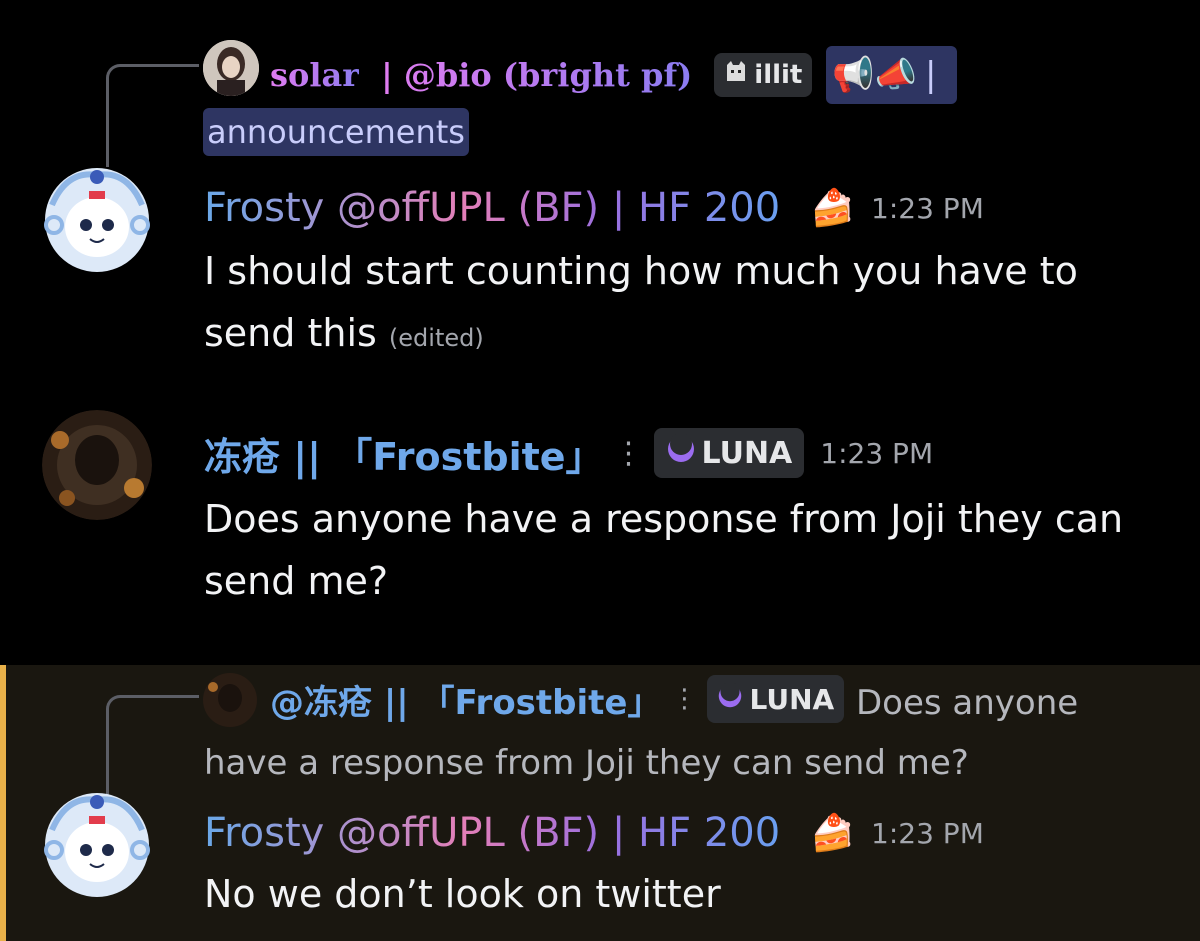 This screenshot has width=1200, height=941. I want to click on reply-role-tag: illit, so click(763, 75).